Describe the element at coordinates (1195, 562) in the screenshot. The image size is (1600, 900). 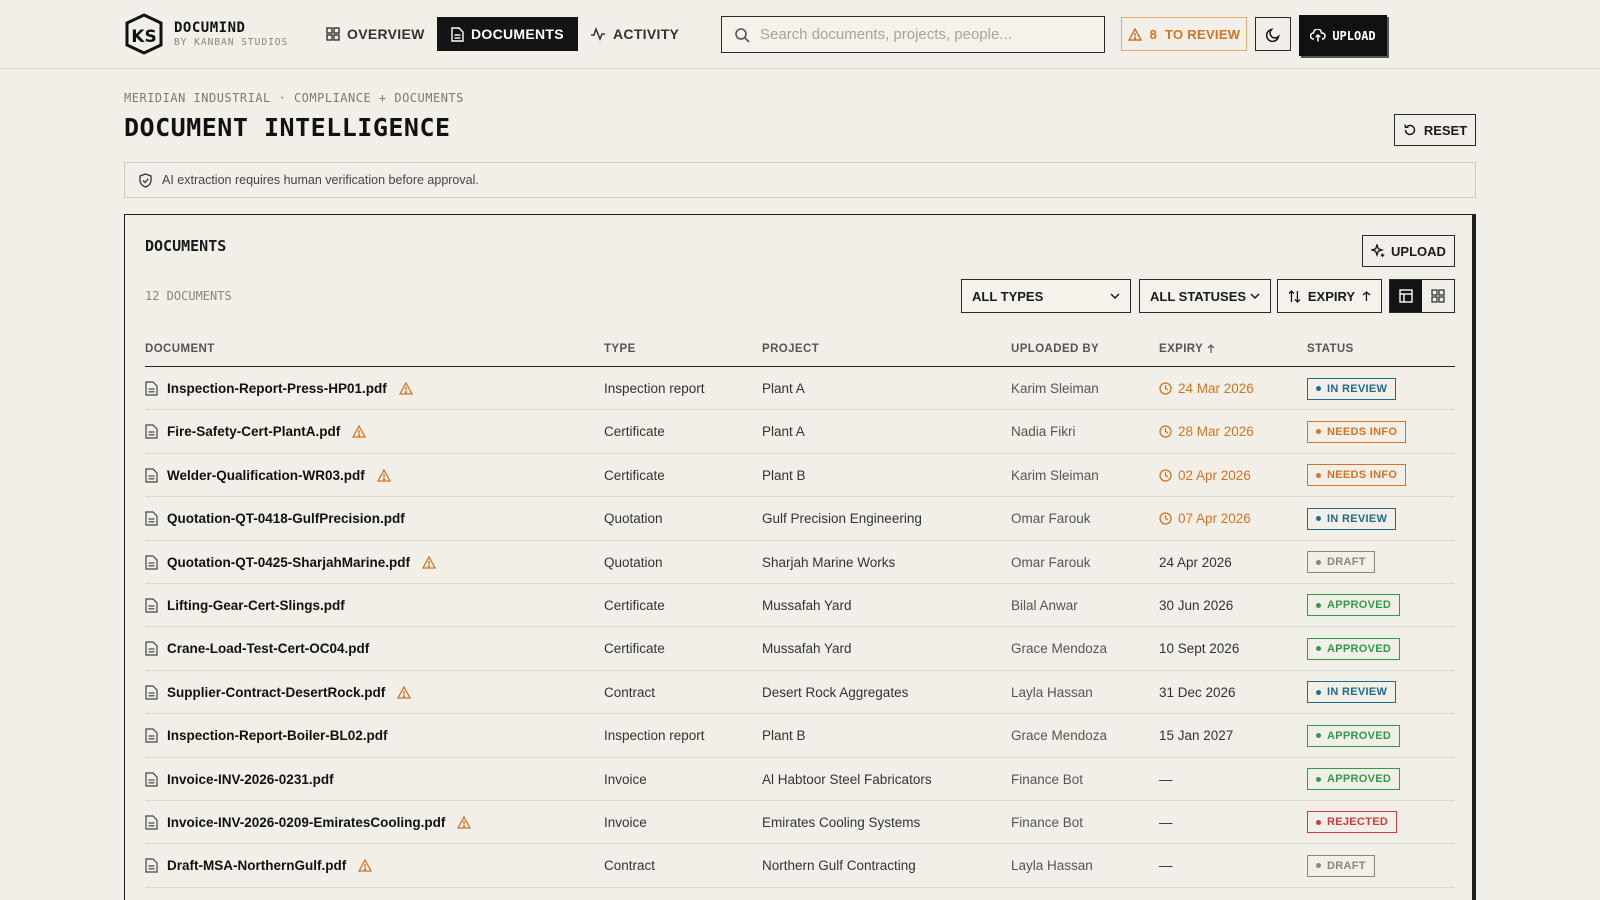
I see `expiry-date: 24 Apr 2026` at that location.